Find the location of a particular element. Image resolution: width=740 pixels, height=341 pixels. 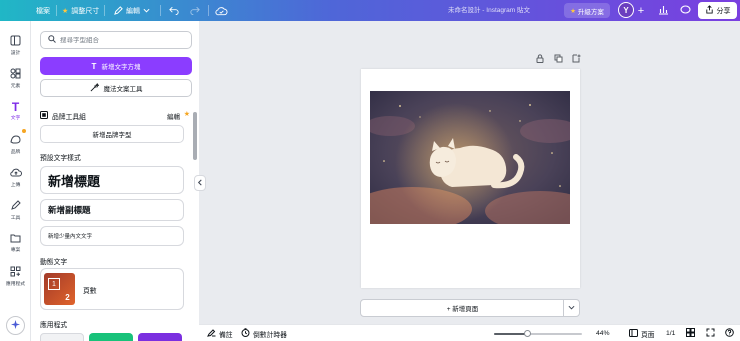

save-status is located at coordinates (221, 10).